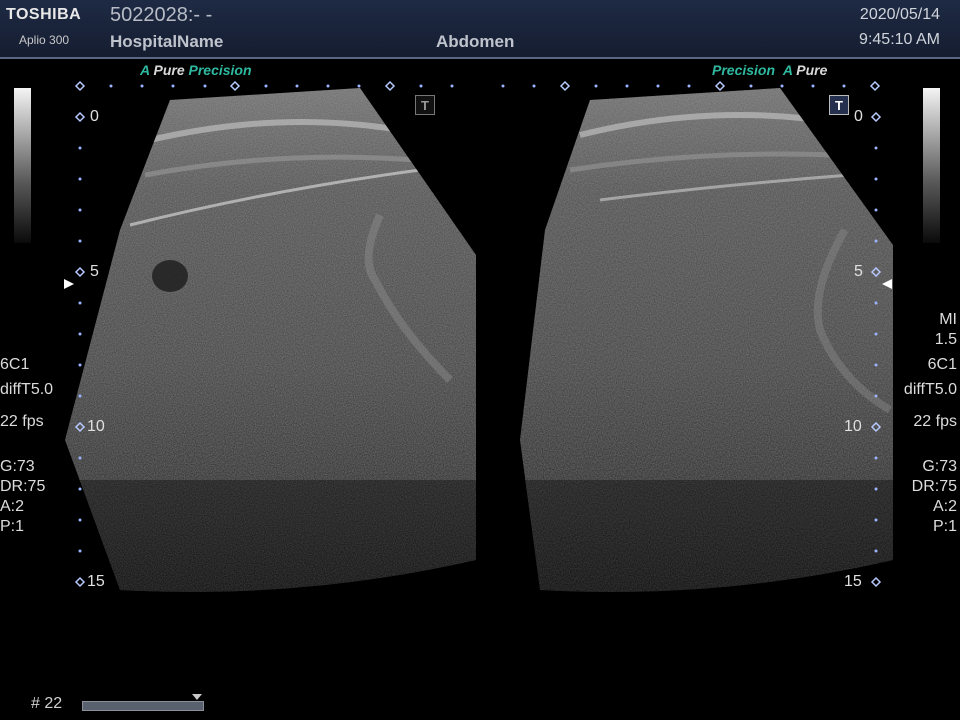  Describe the element at coordinates (80, 349) in the screenshot. I see `depth-ruler-left` at that location.